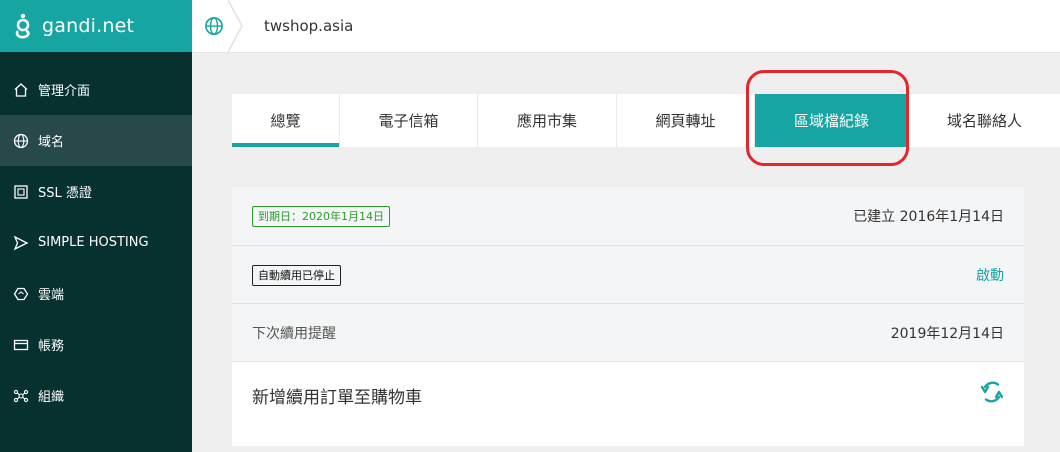 The image size is (1060, 452). What do you see at coordinates (990, 275) in the screenshot?
I see `enable-autorenew-link: 啟動` at bounding box center [990, 275].